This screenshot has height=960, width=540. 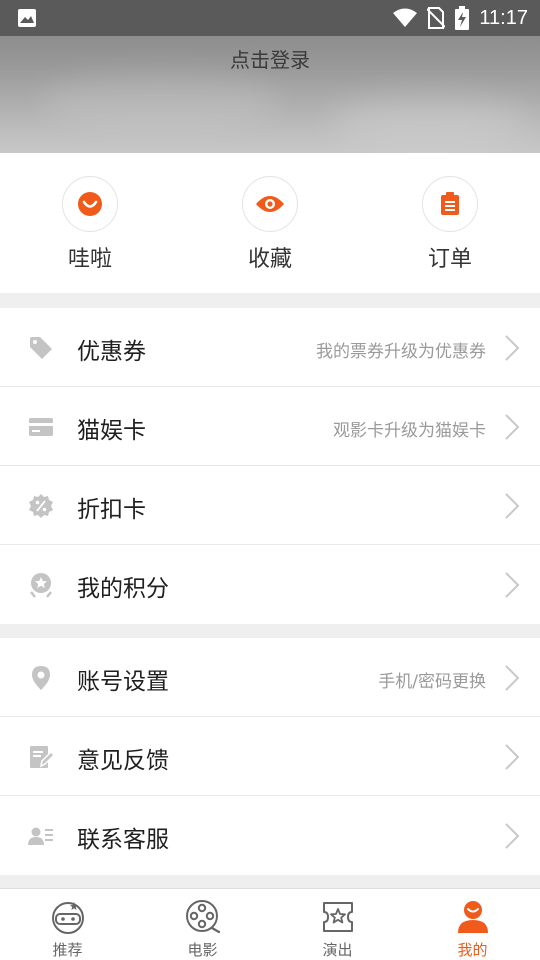 I want to click on login-link: 点击登录, so click(x=270, y=58).